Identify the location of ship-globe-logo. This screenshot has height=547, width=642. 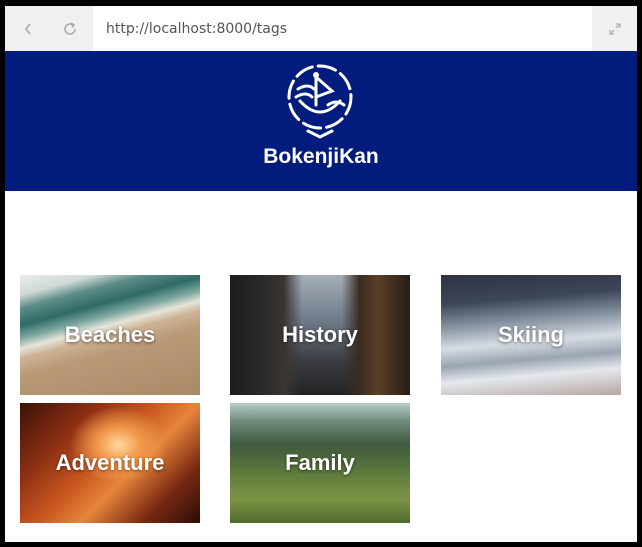
(320, 101).